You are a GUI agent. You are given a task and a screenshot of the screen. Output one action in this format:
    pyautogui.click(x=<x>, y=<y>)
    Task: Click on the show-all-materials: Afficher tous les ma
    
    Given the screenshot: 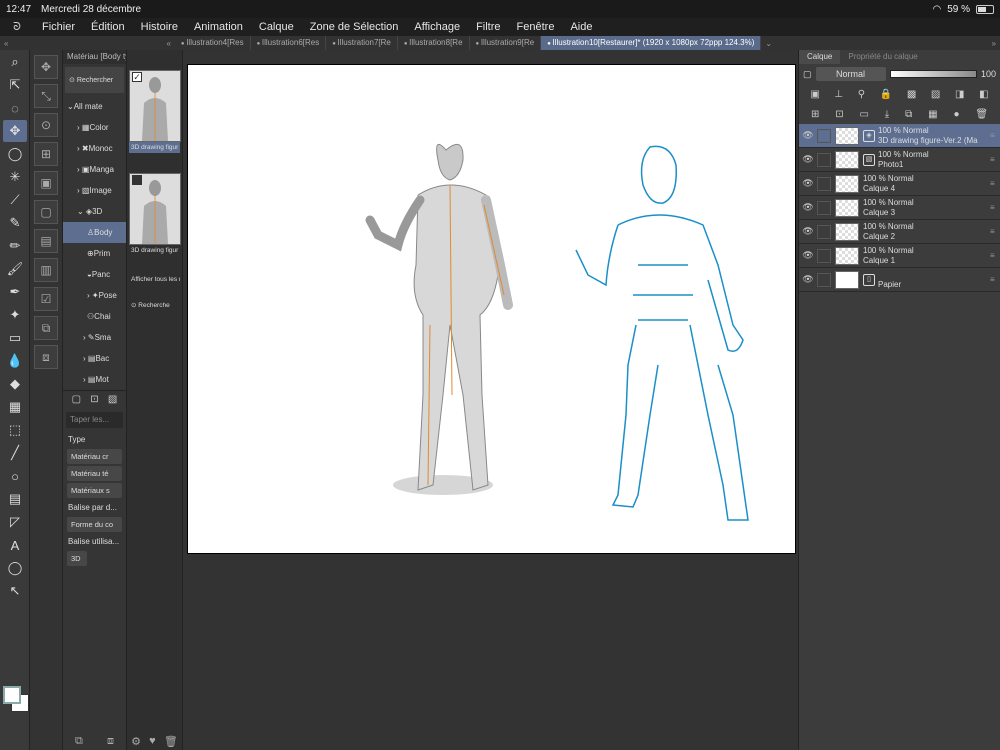 What is the action you would take?
    pyautogui.click(x=154, y=279)
    